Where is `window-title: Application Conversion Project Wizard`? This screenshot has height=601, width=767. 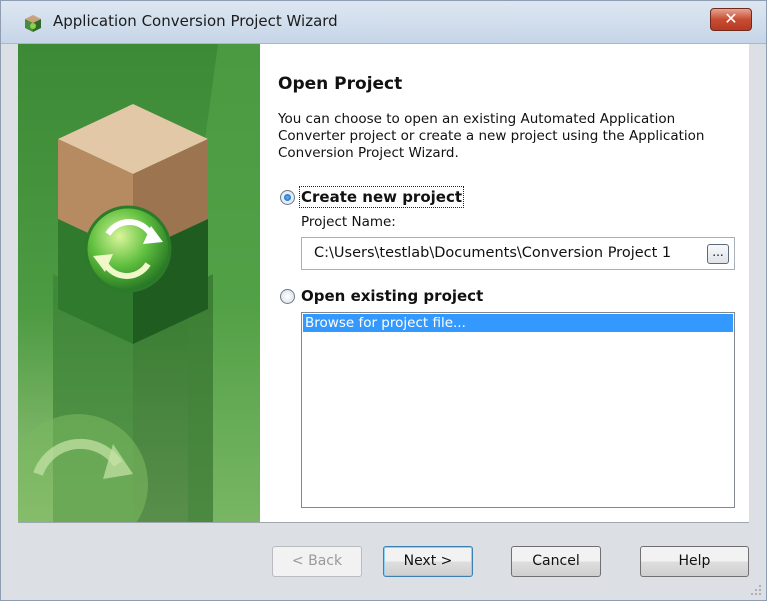 window-title: Application Conversion Project Wizard is located at coordinates (195, 21).